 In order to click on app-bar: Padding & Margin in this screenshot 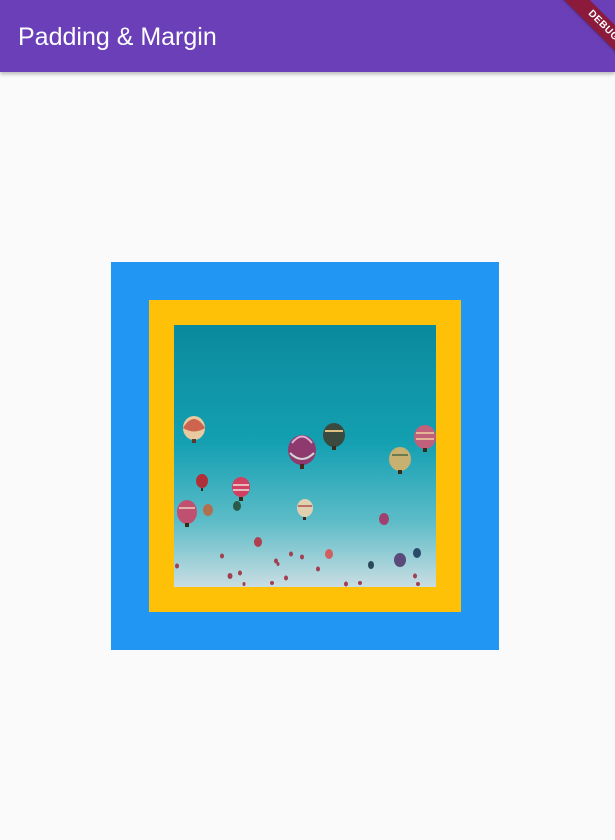, I will do `click(307, 36)`.